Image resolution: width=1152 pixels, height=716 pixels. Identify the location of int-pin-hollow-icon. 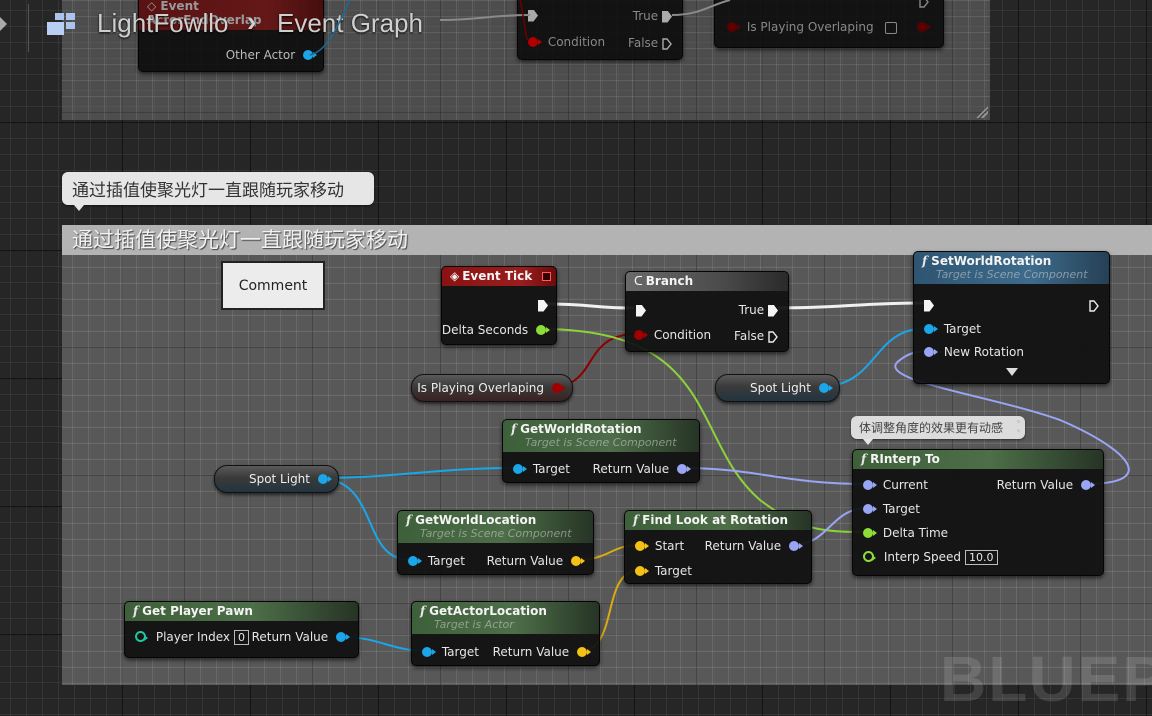
(141, 636).